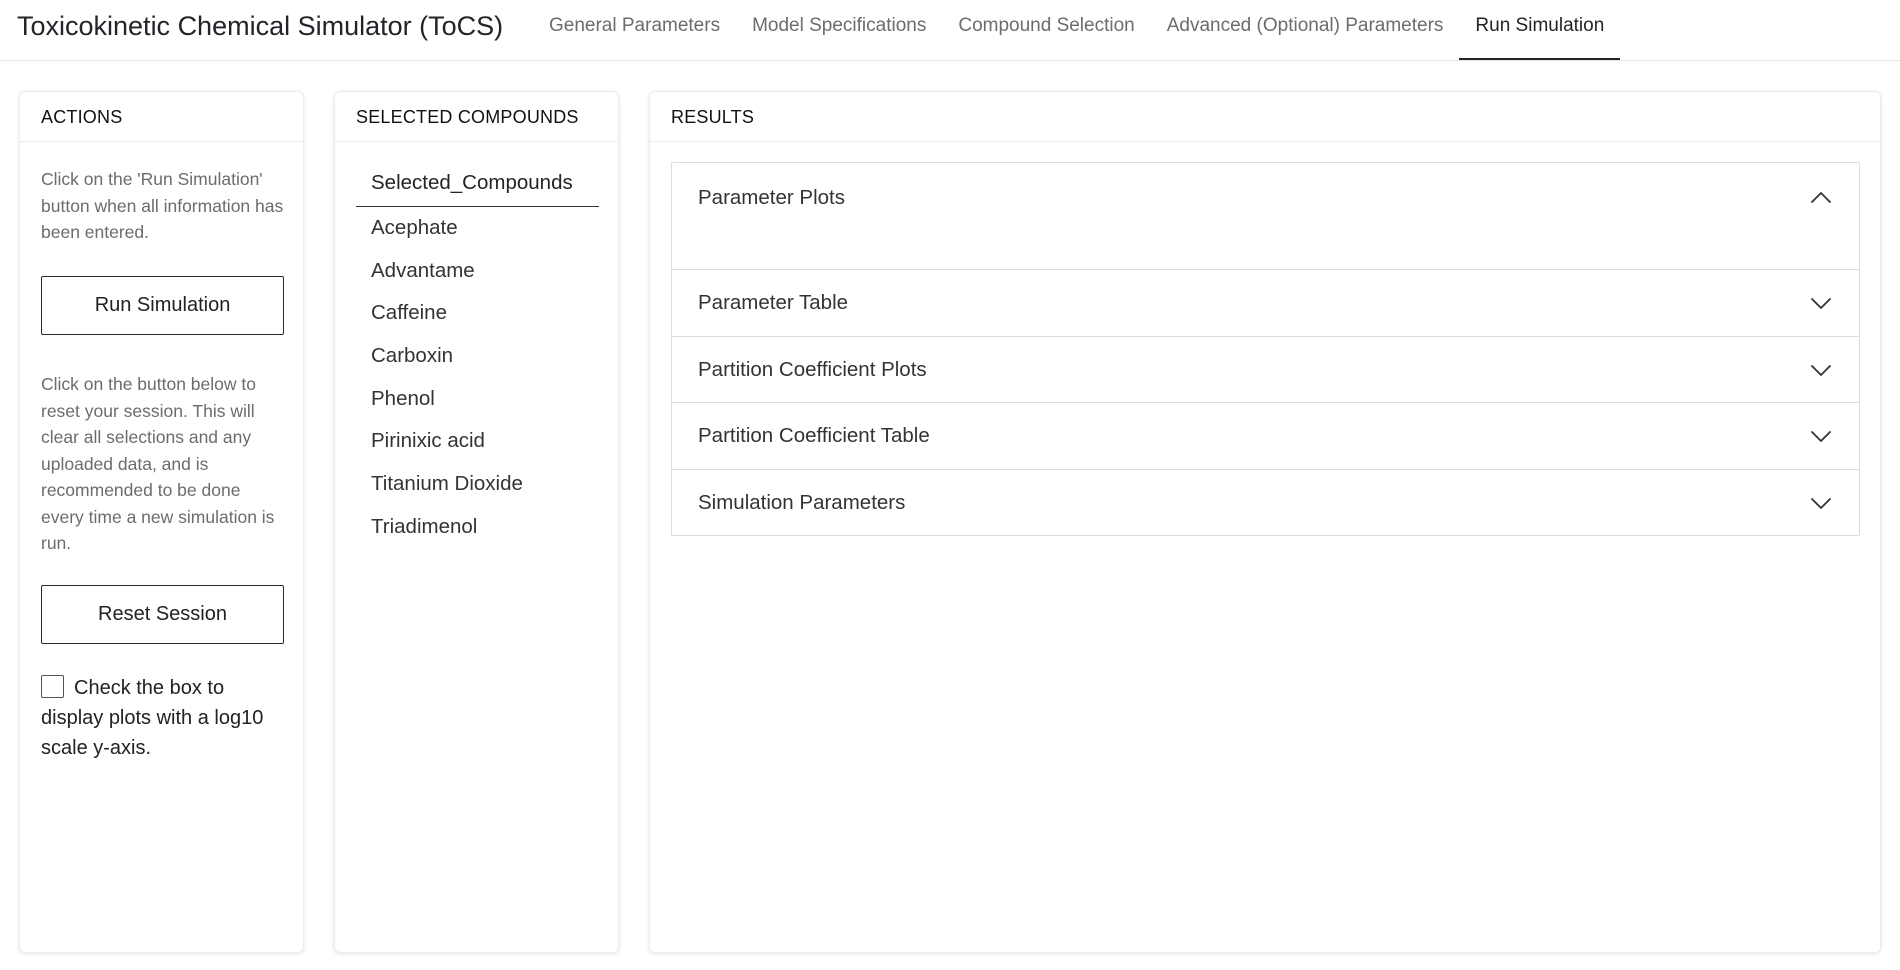 The width and height of the screenshot is (1900, 970). Describe the element at coordinates (802, 502) in the screenshot. I see `accordion-title: Simulation Parameters` at that location.